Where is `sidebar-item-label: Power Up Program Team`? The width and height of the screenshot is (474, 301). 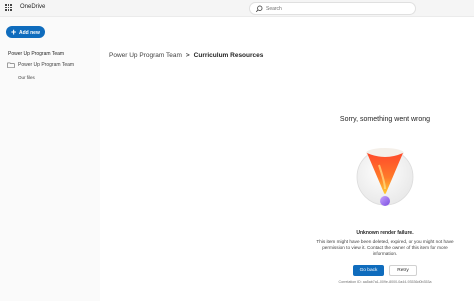 sidebar-item-label: Power Up Program Team is located at coordinates (46, 65).